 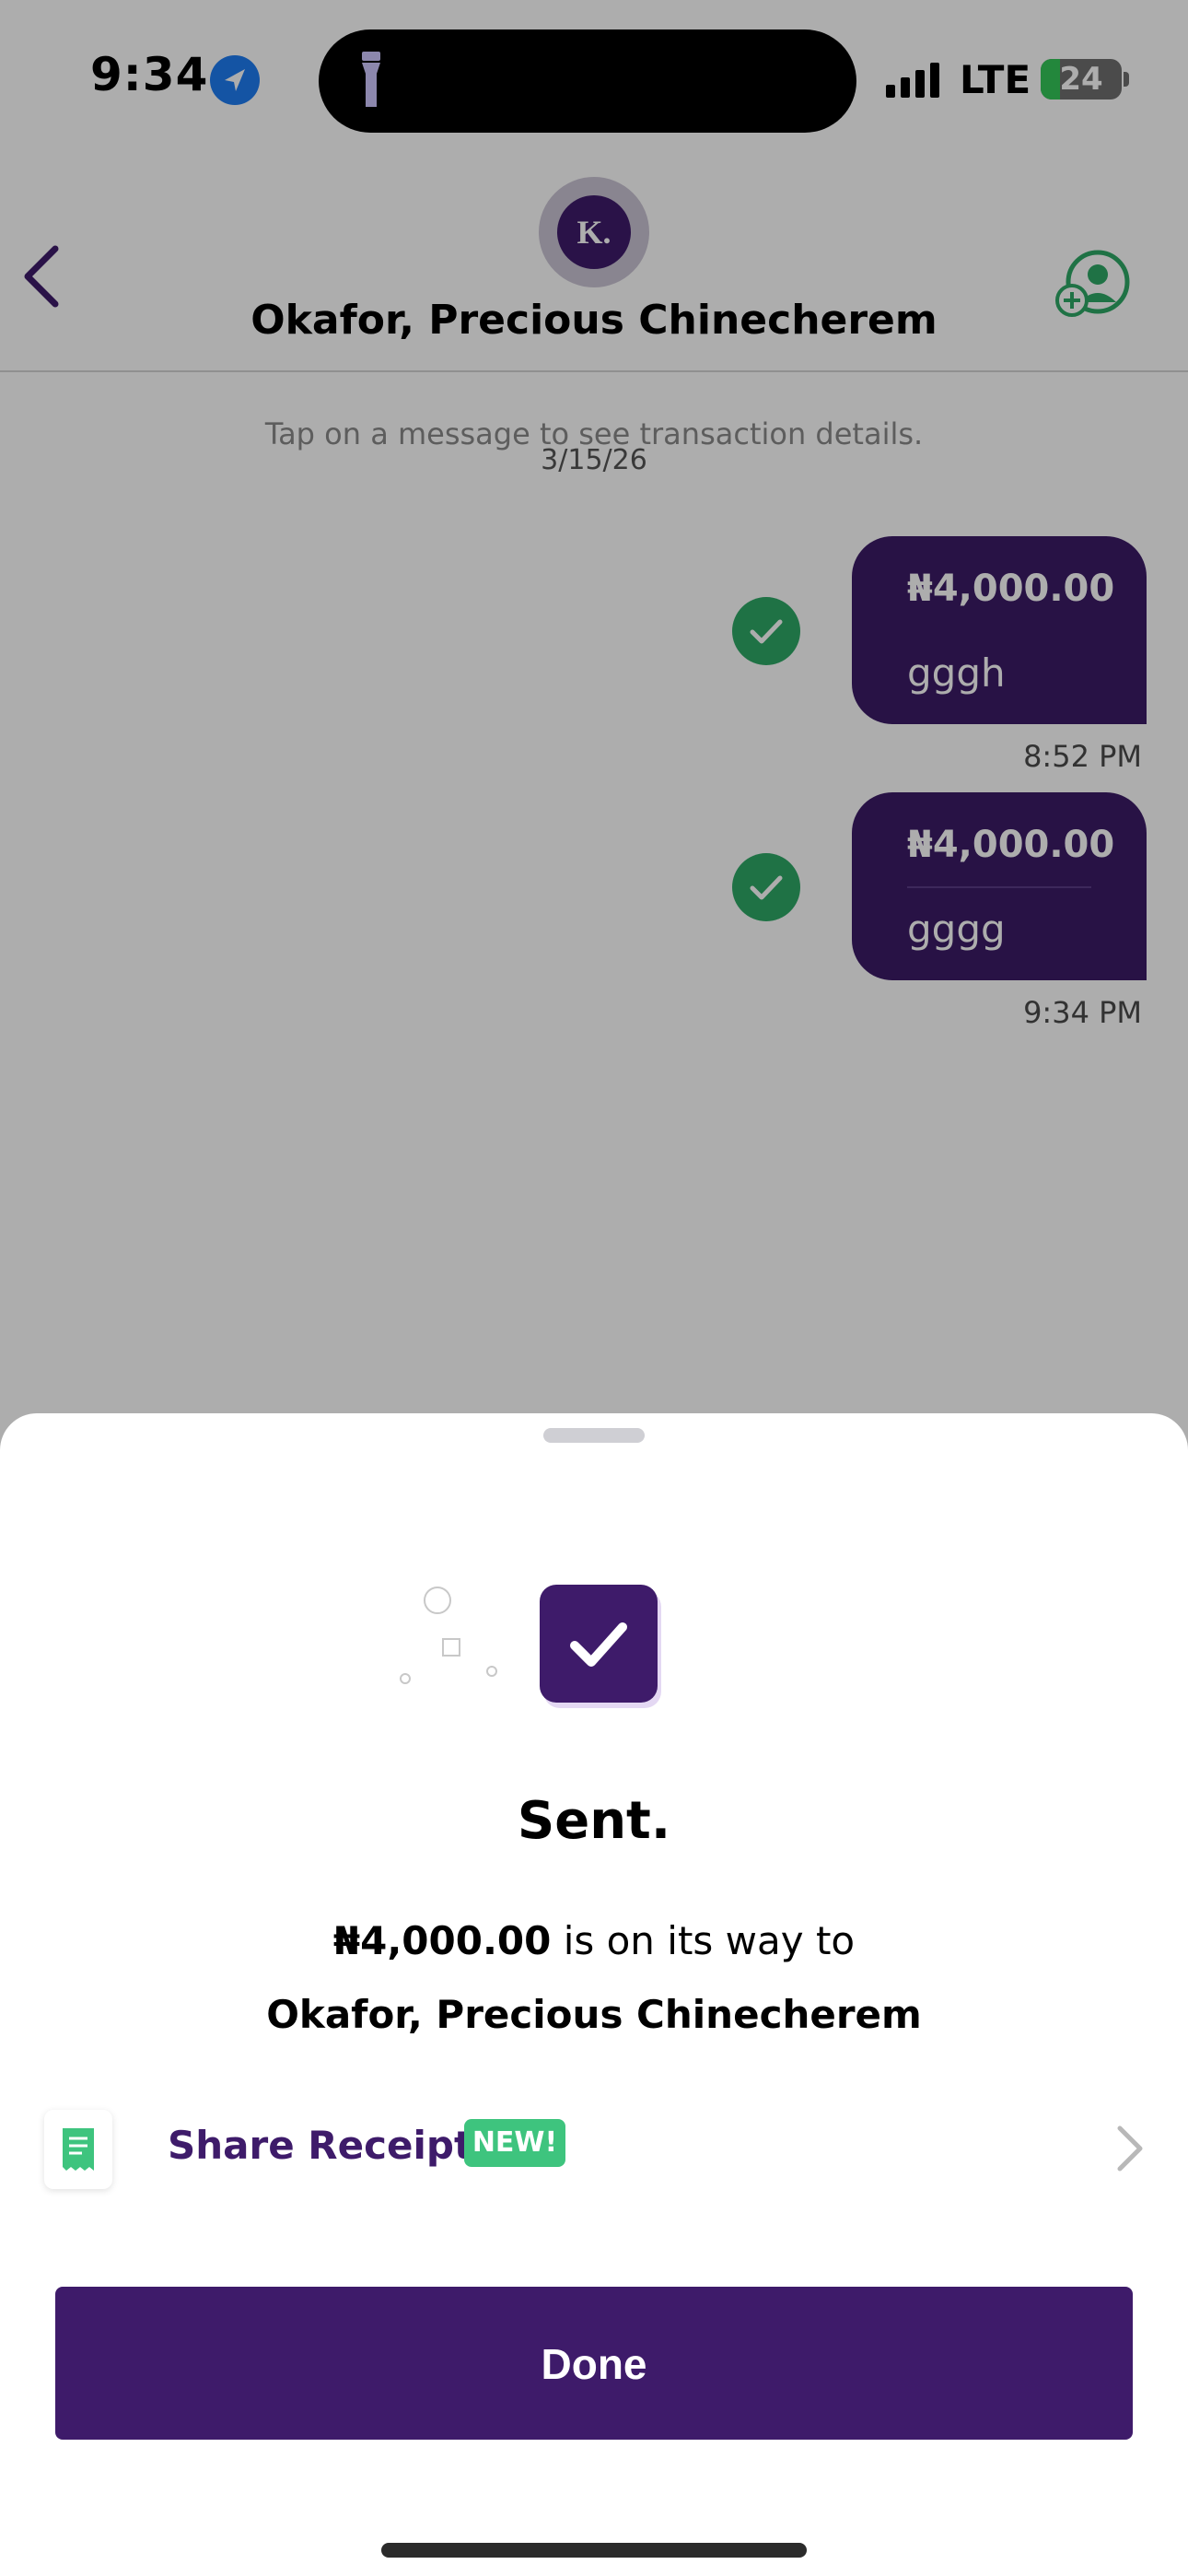 What do you see at coordinates (442, 1941) in the screenshot?
I see `sent-amount: ₦4,000.00` at bounding box center [442, 1941].